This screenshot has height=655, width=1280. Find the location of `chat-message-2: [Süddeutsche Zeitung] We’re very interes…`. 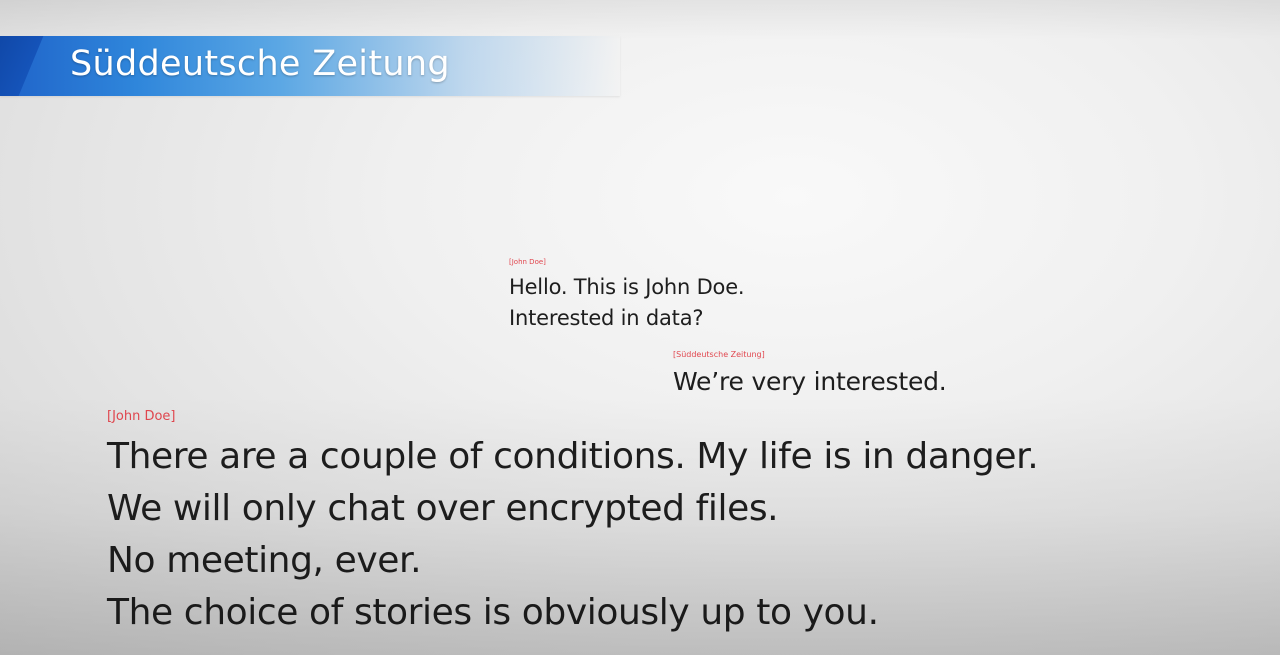

chat-message-2: [Süddeutsche Zeitung] We’re very interes… is located at coordinates (810, 374).